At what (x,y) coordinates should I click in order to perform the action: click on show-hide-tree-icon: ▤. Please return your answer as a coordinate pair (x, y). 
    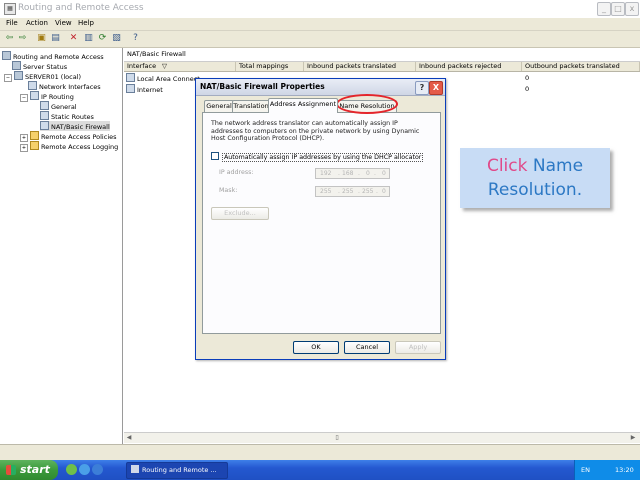
    Looking at the image, I should click on (55, 38).